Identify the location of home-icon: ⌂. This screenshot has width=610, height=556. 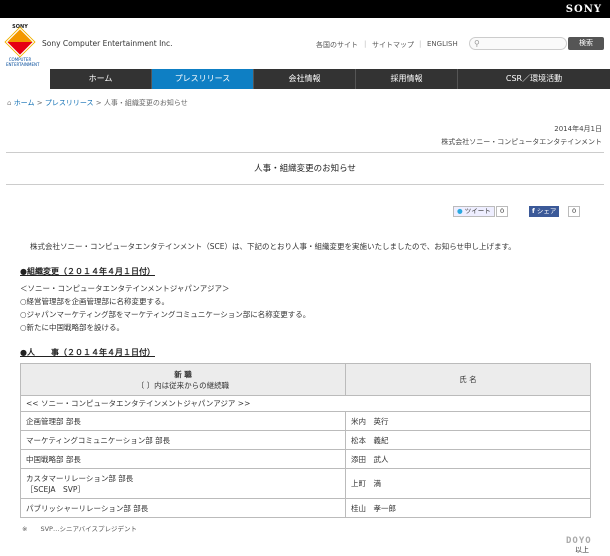
(9, 103).